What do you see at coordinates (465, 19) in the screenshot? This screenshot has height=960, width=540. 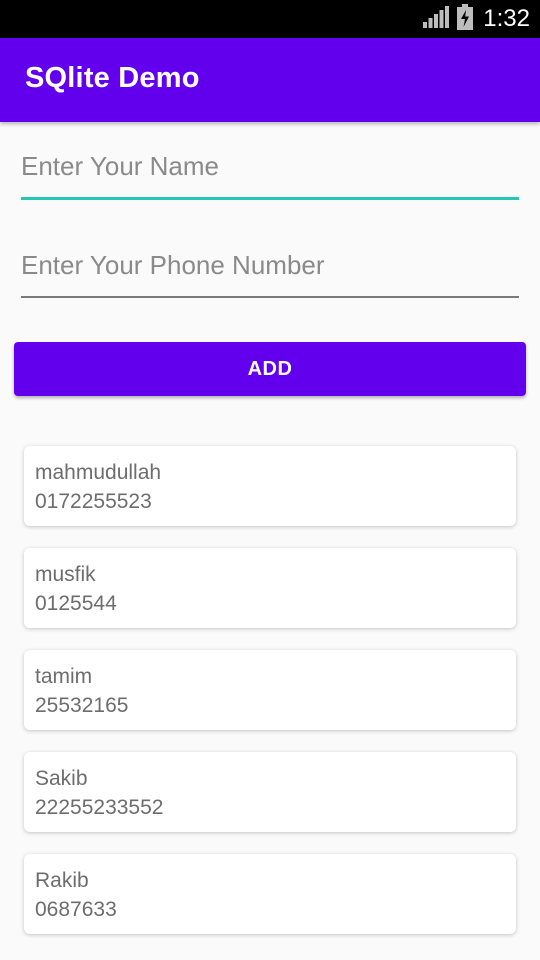 I see `battery-charging-icon` at bounding box center [465, 19].